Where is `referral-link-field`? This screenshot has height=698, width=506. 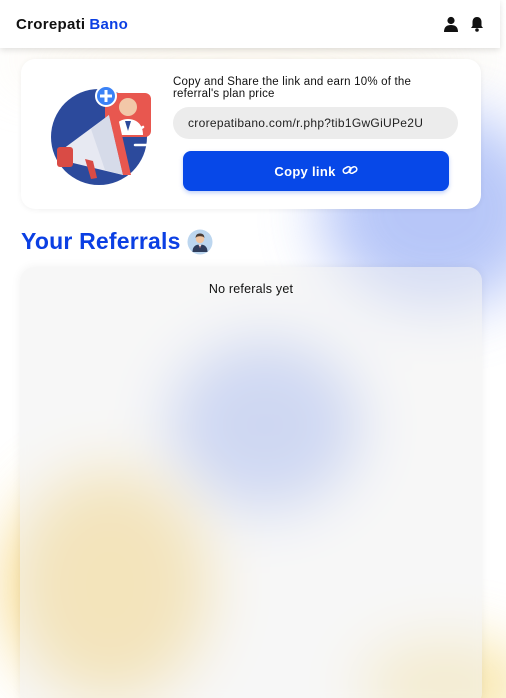
referral-link-field is located at coordinates (315, 123).